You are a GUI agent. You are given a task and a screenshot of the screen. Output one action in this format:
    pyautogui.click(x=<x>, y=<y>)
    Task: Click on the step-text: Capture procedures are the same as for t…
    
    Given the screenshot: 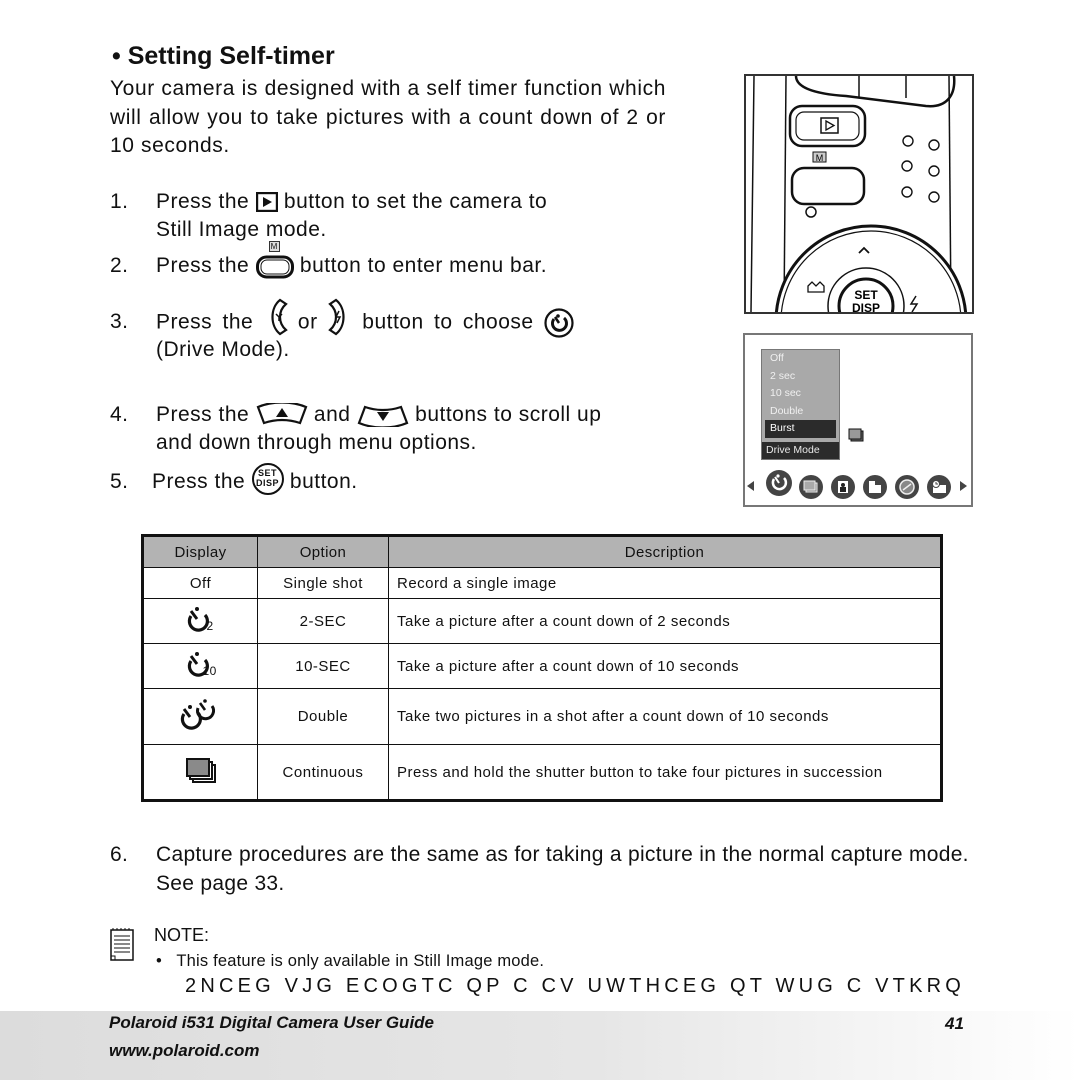 What is the action you would take?
    pyautogui.click(x=562, y=869)
    